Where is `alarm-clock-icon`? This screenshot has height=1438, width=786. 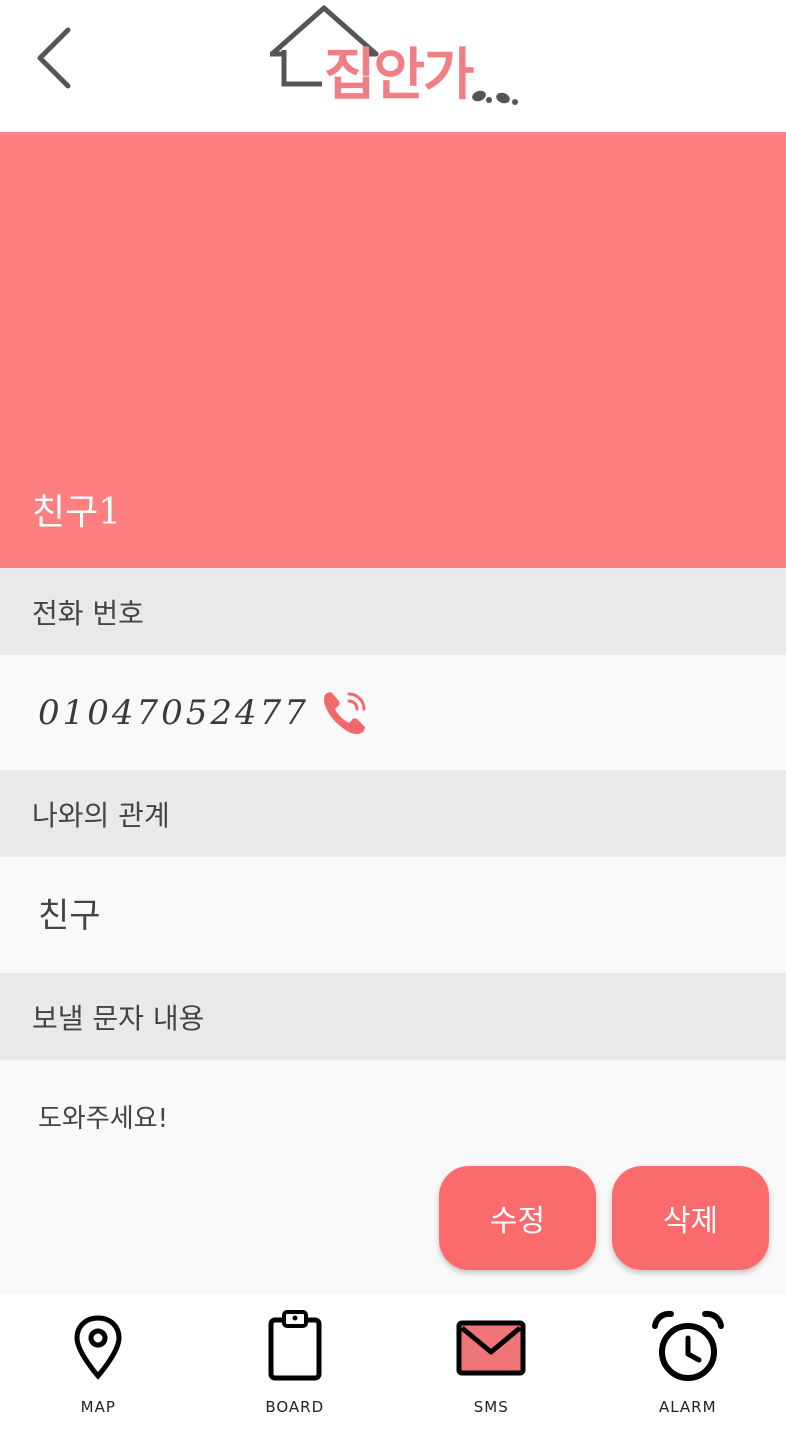 alarm-clock-icon is located at coordinates (687, 1345).